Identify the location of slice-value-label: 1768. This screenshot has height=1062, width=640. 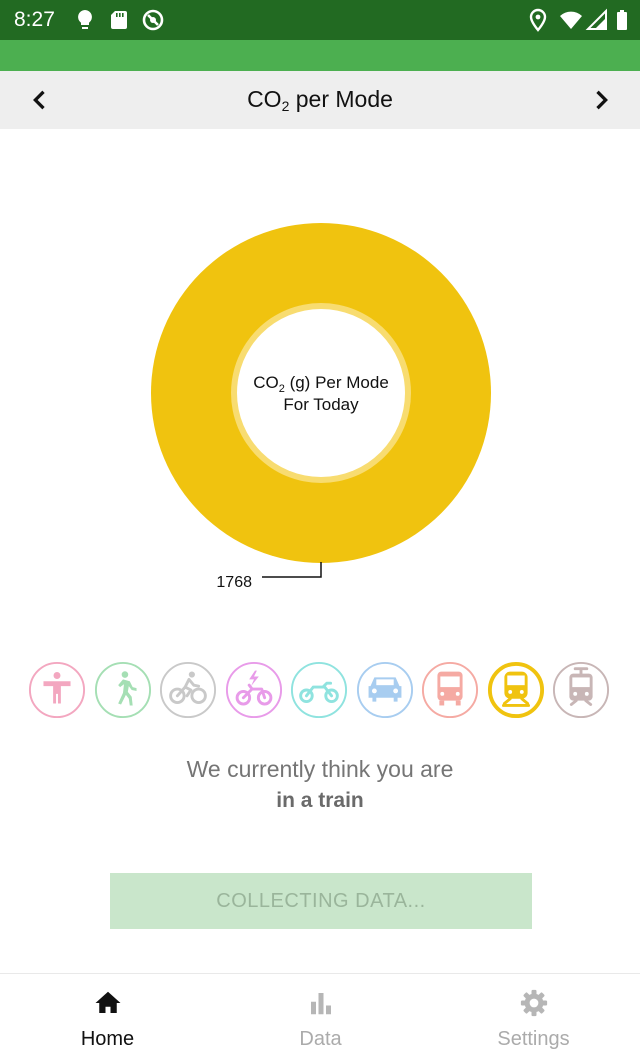
(234, 582).